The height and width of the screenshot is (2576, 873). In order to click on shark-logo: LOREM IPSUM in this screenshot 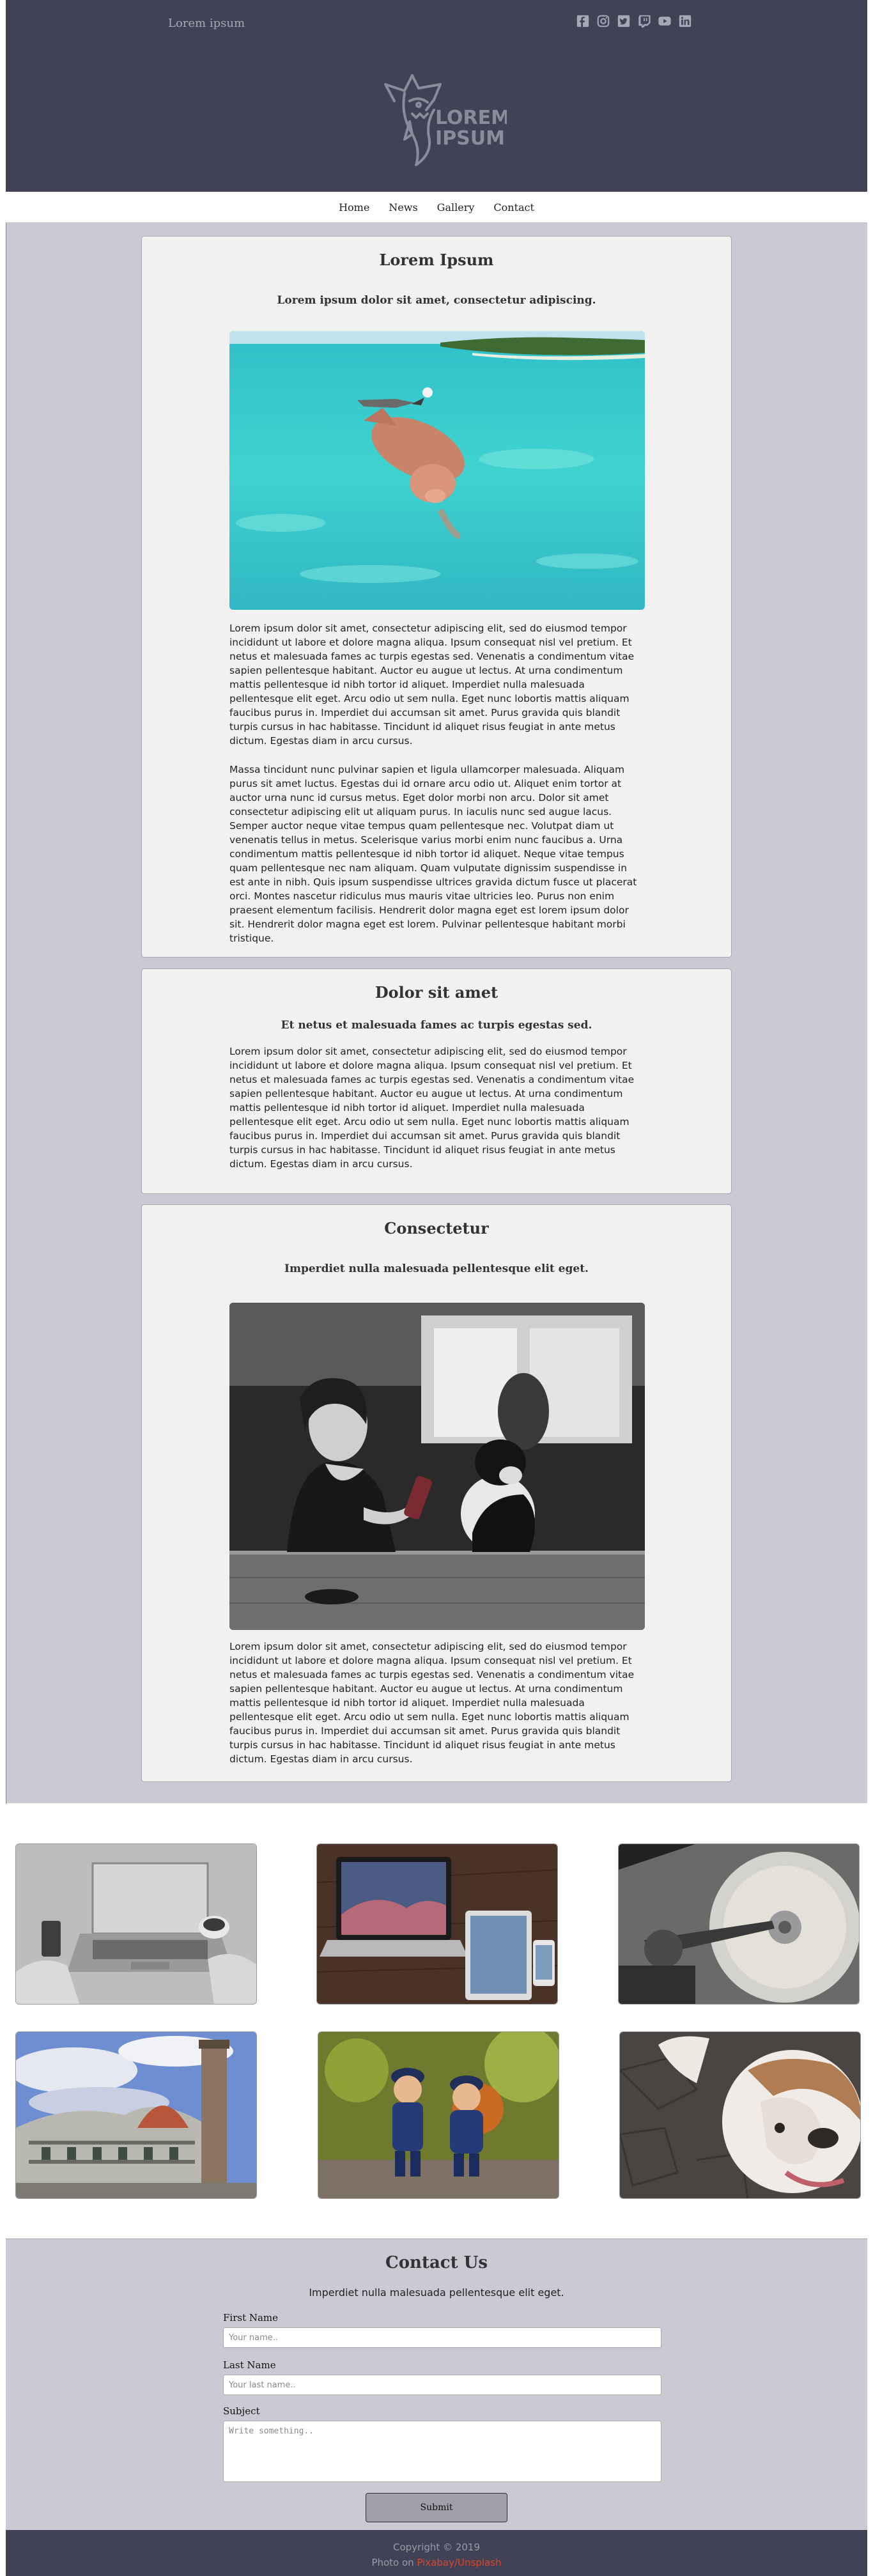, I will do `click(446, 117)`.